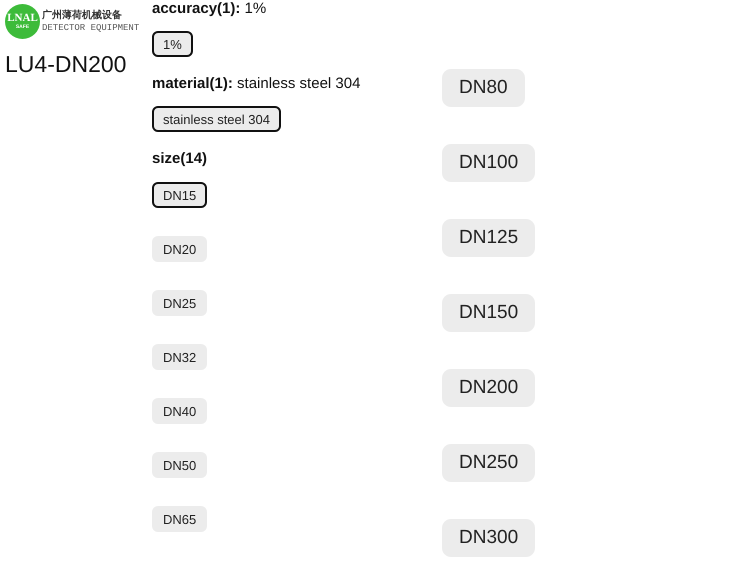 The height and width of the screenshot is (581, 739). I want to click on option-chip: stainless steel 304, so click(216, 119).